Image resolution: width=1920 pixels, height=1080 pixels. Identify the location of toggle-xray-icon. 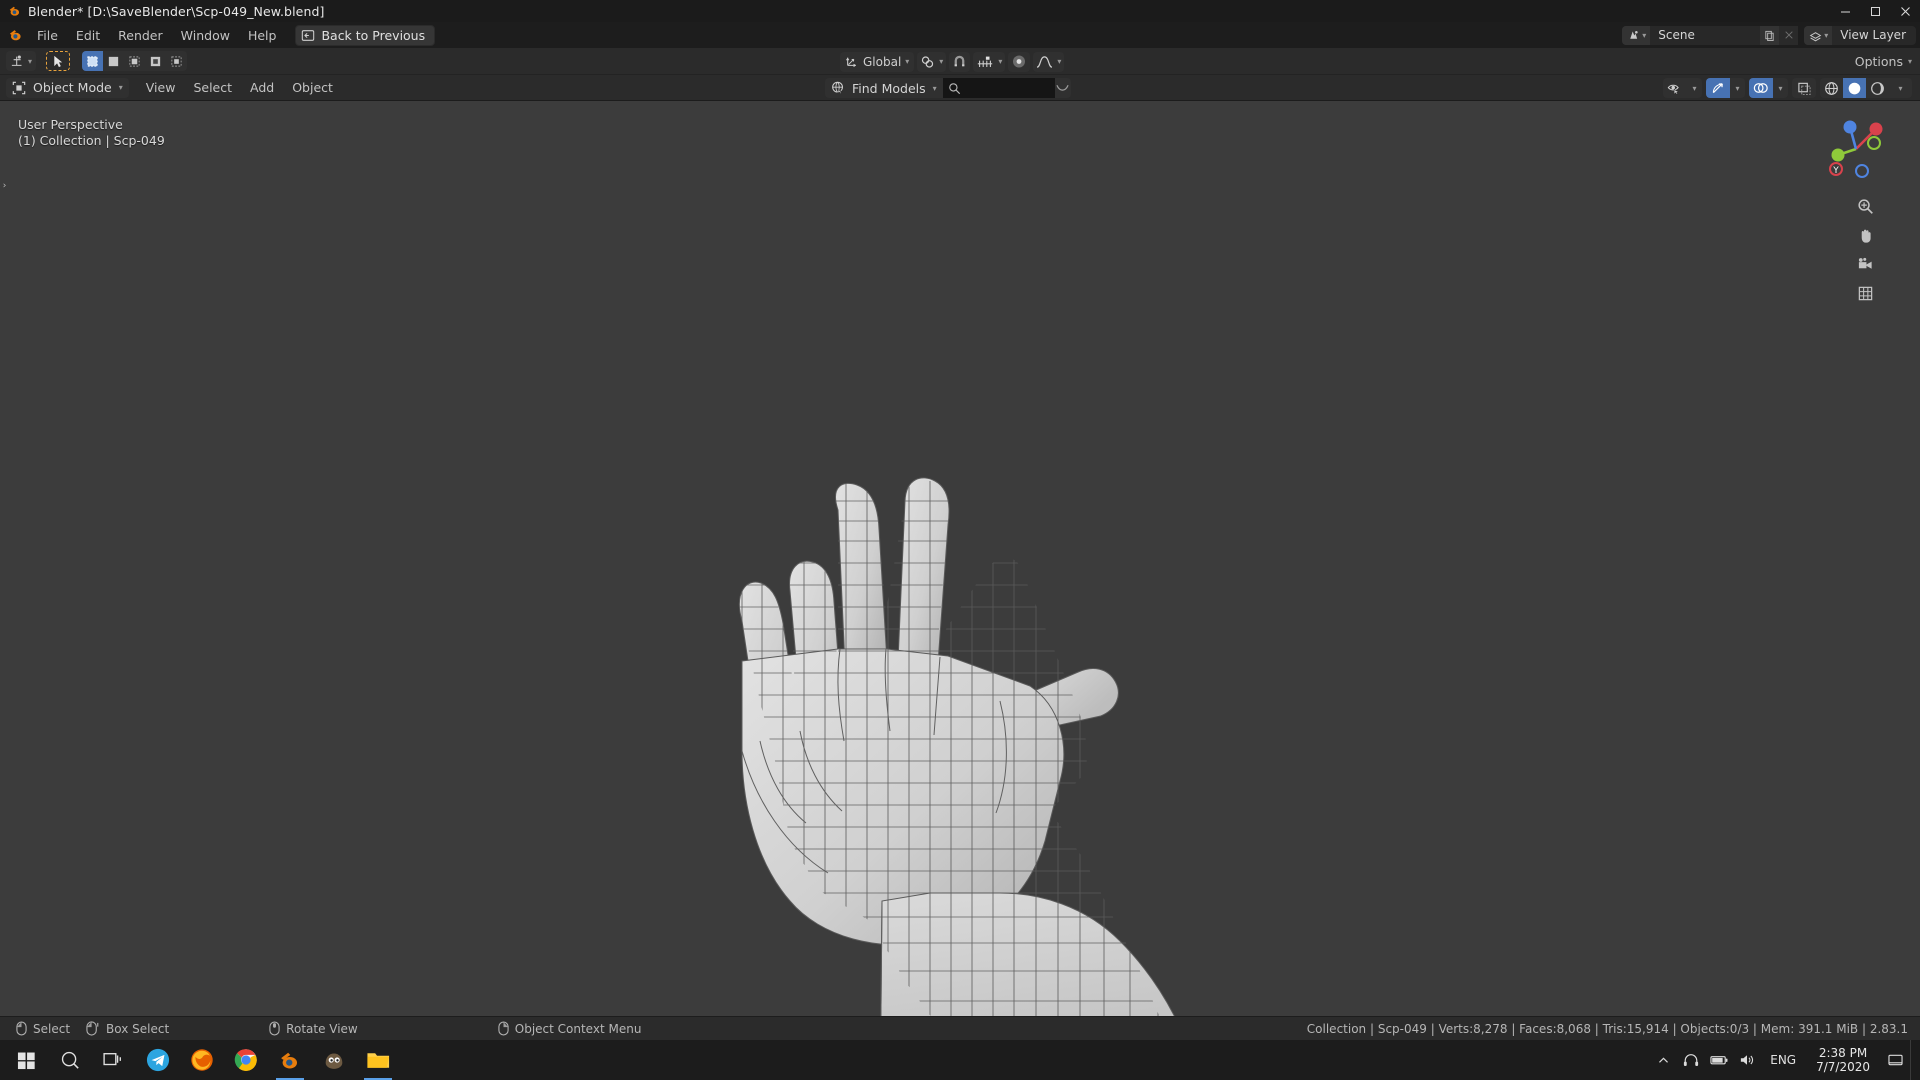
(1804, 88).